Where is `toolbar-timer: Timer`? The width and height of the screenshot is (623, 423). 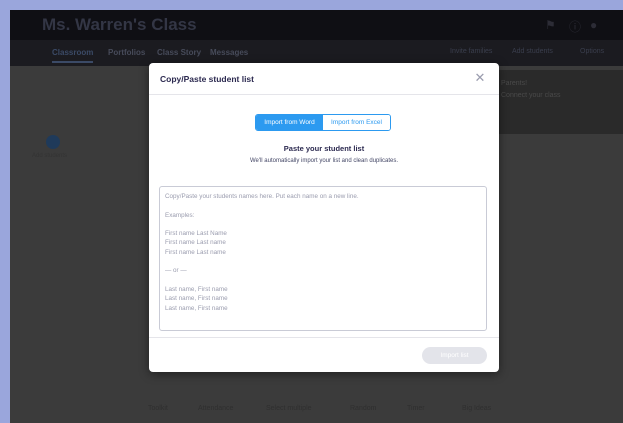
toolbar-timer: Timer is located at coordinates (416, 408).